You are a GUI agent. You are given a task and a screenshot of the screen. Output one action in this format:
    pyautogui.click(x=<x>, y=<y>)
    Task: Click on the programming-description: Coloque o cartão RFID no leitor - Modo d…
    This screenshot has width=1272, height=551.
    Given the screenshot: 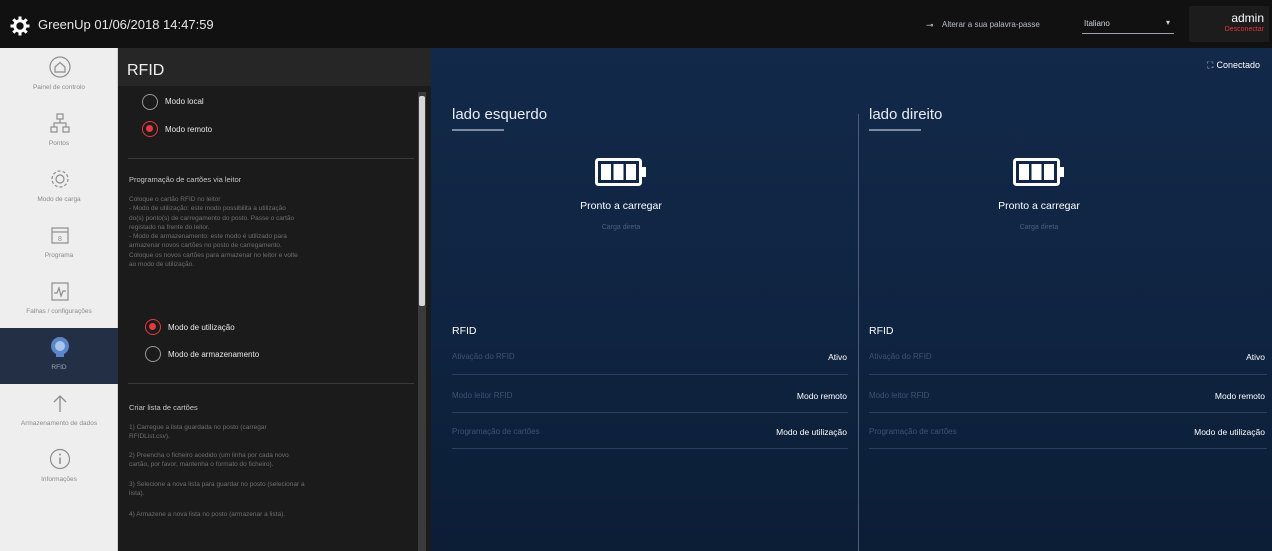 What is the action you would take?
    pyautogui.click(x=270, y=232)
    